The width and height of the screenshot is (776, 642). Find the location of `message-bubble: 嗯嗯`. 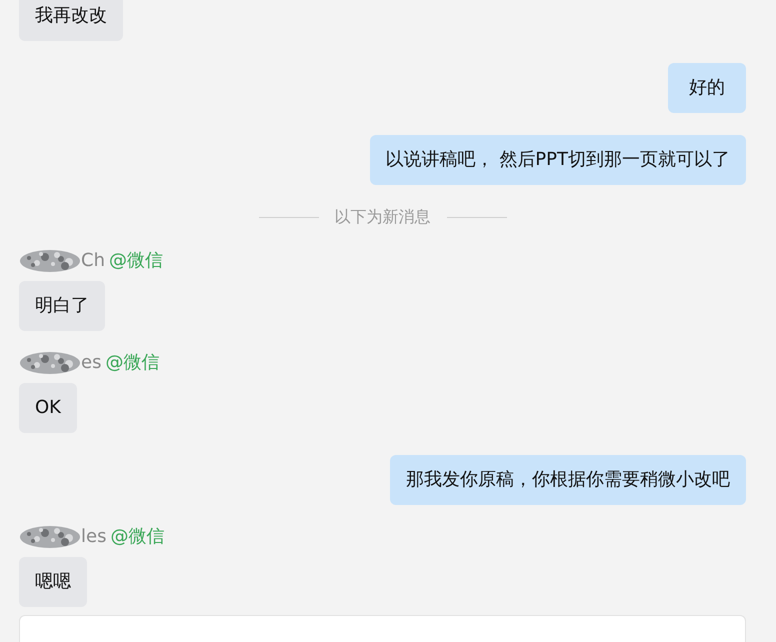

message-bubble: 嗯嗯 is located at coordinates (53, 582).